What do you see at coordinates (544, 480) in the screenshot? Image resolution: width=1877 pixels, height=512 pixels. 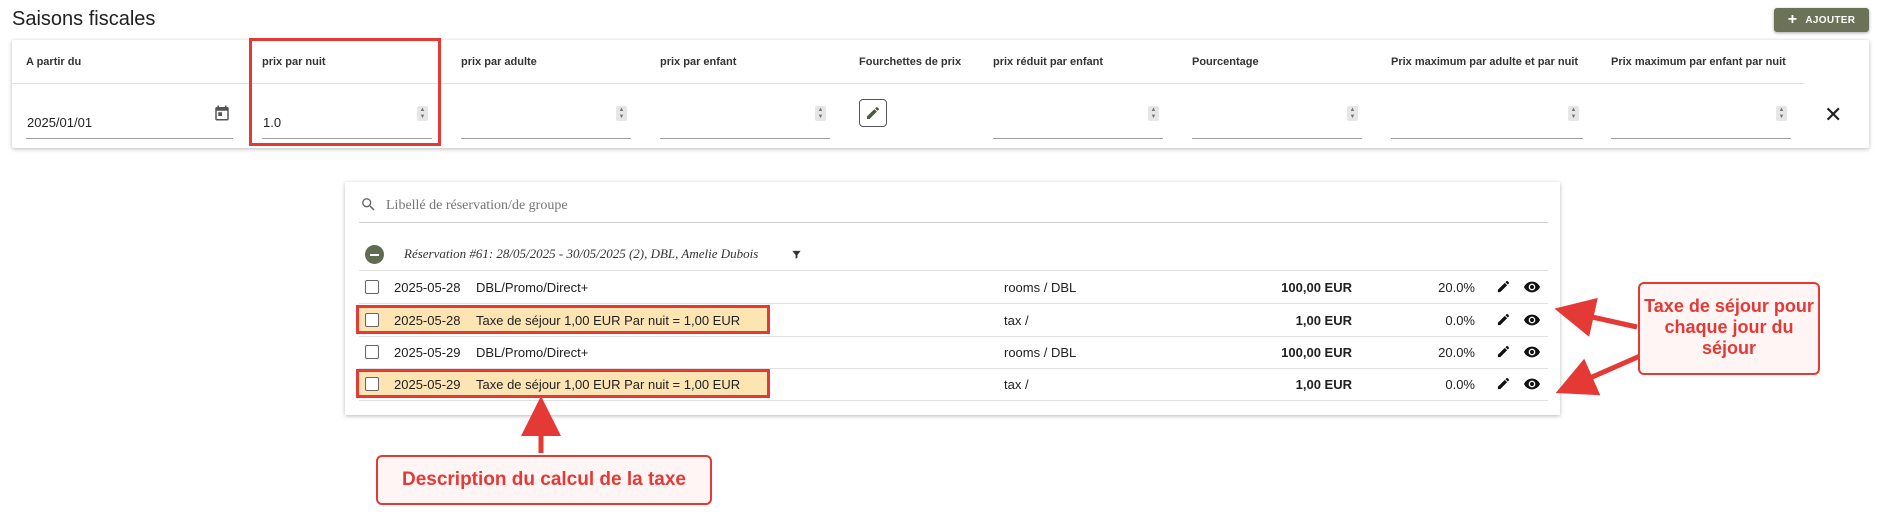 I see `callout-tax-description: Description du calcul de la taxe` at bounding box center [544, 480].